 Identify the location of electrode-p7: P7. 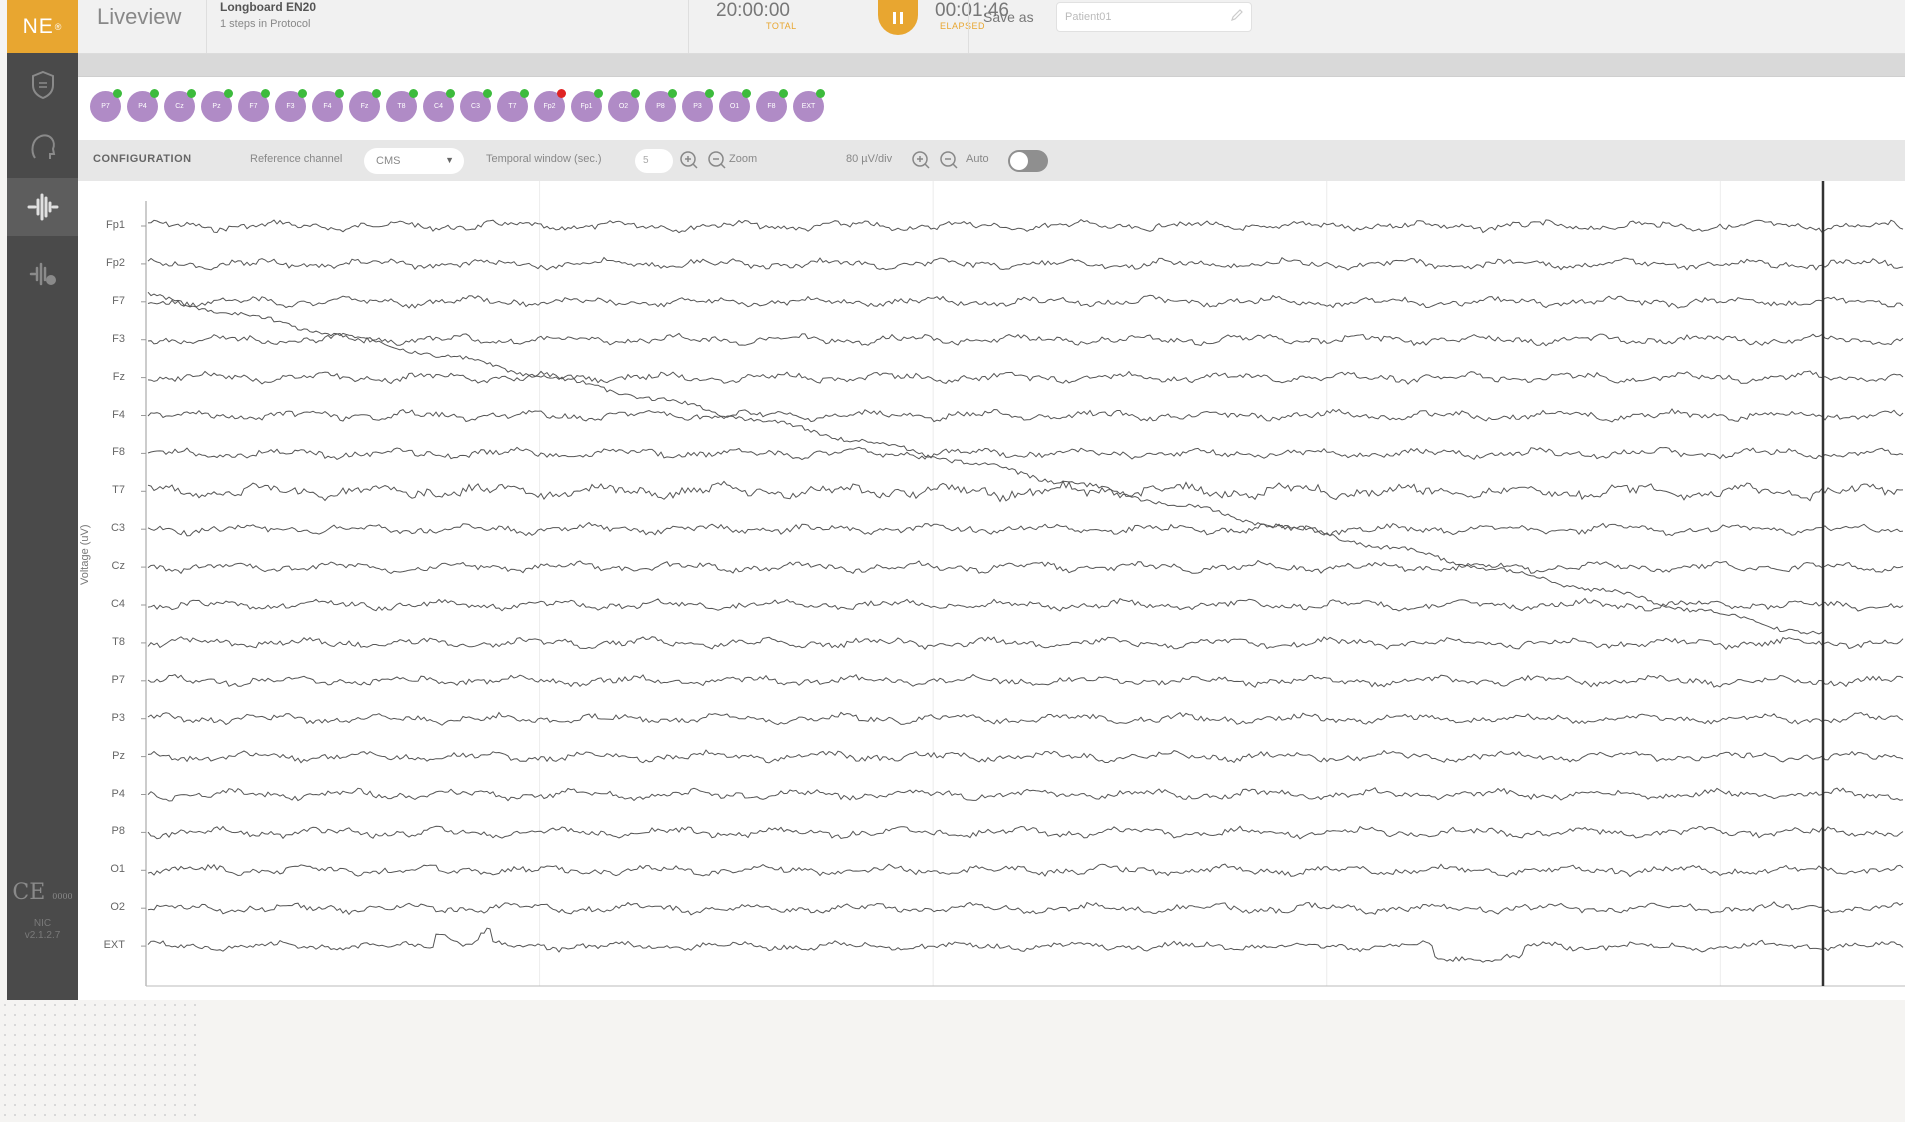
(106, 105).